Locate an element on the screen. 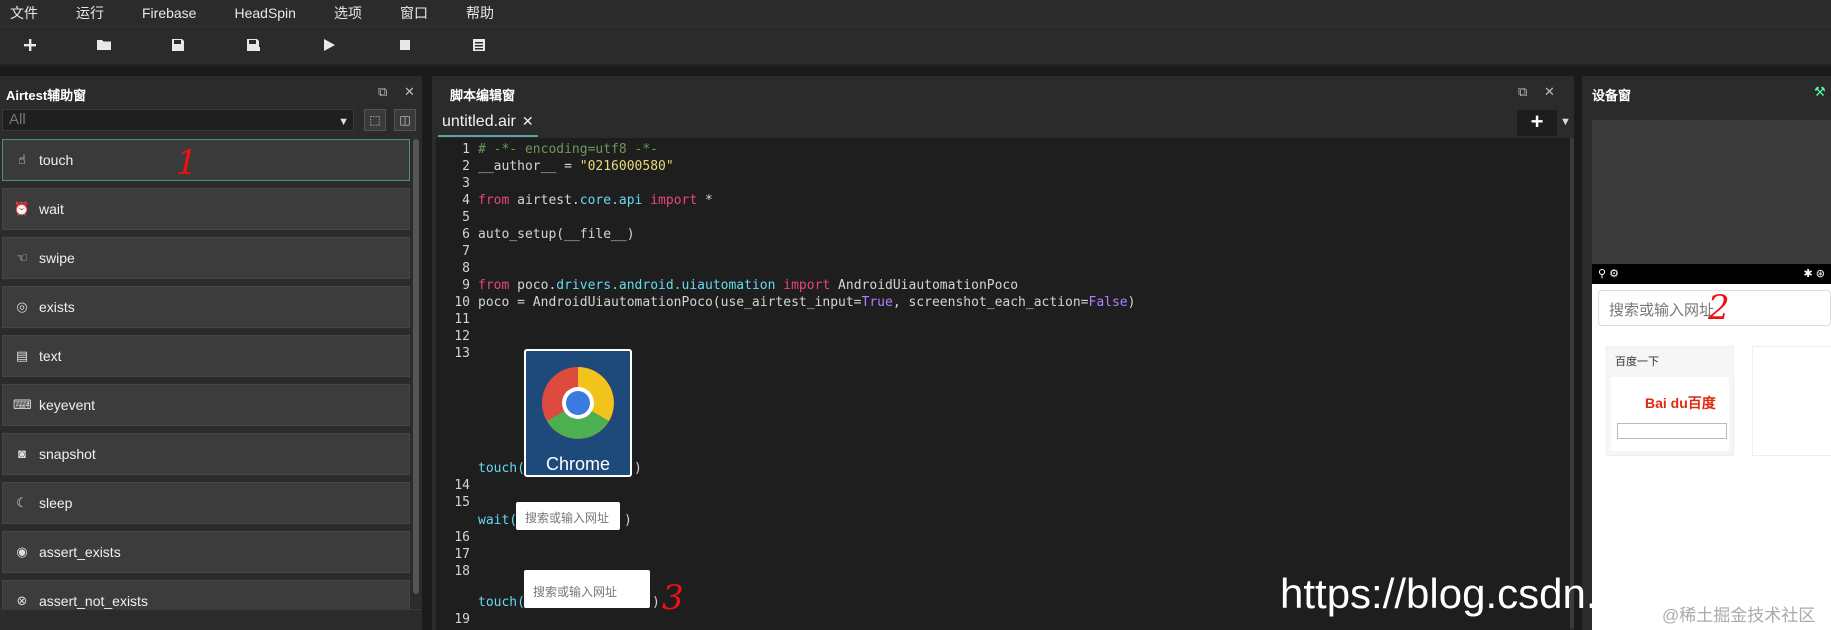 This screenshot has height=630, width=1831. line-number: 17 is located at coordinates (462, 554).